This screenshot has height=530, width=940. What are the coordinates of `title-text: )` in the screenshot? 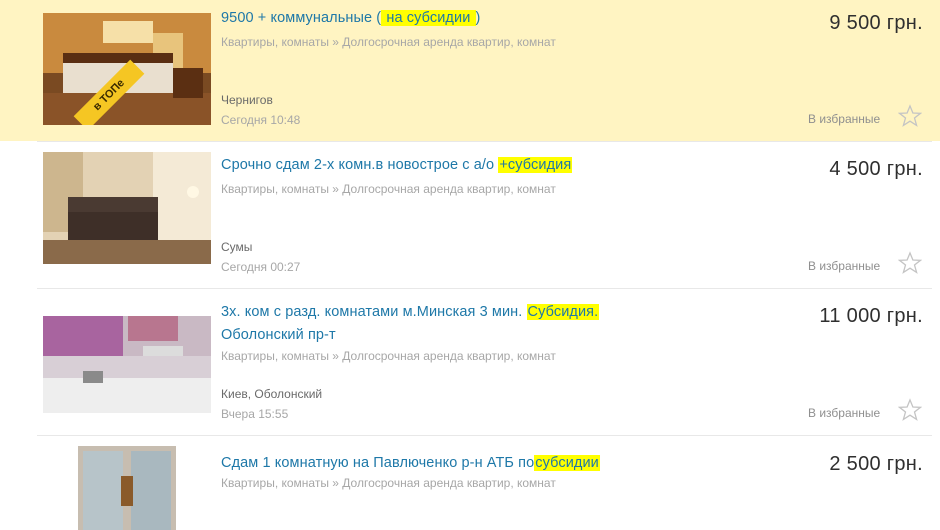 It's located at (478, 18).